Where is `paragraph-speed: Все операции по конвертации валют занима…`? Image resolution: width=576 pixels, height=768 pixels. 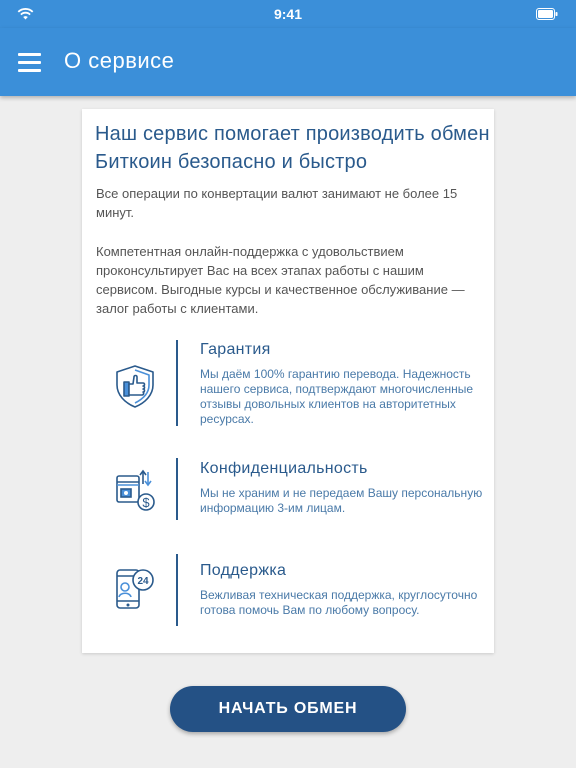
paragraph-speed: Все операции по конвертации валют занима… is located at coordinates (277, 203).